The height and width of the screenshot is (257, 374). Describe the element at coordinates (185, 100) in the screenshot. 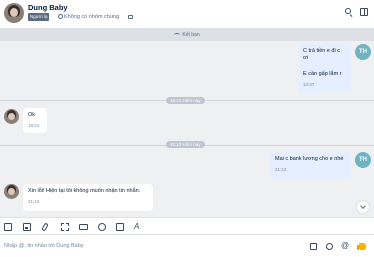

I see `time-divider: 16:21 Hôm nay` at that location.